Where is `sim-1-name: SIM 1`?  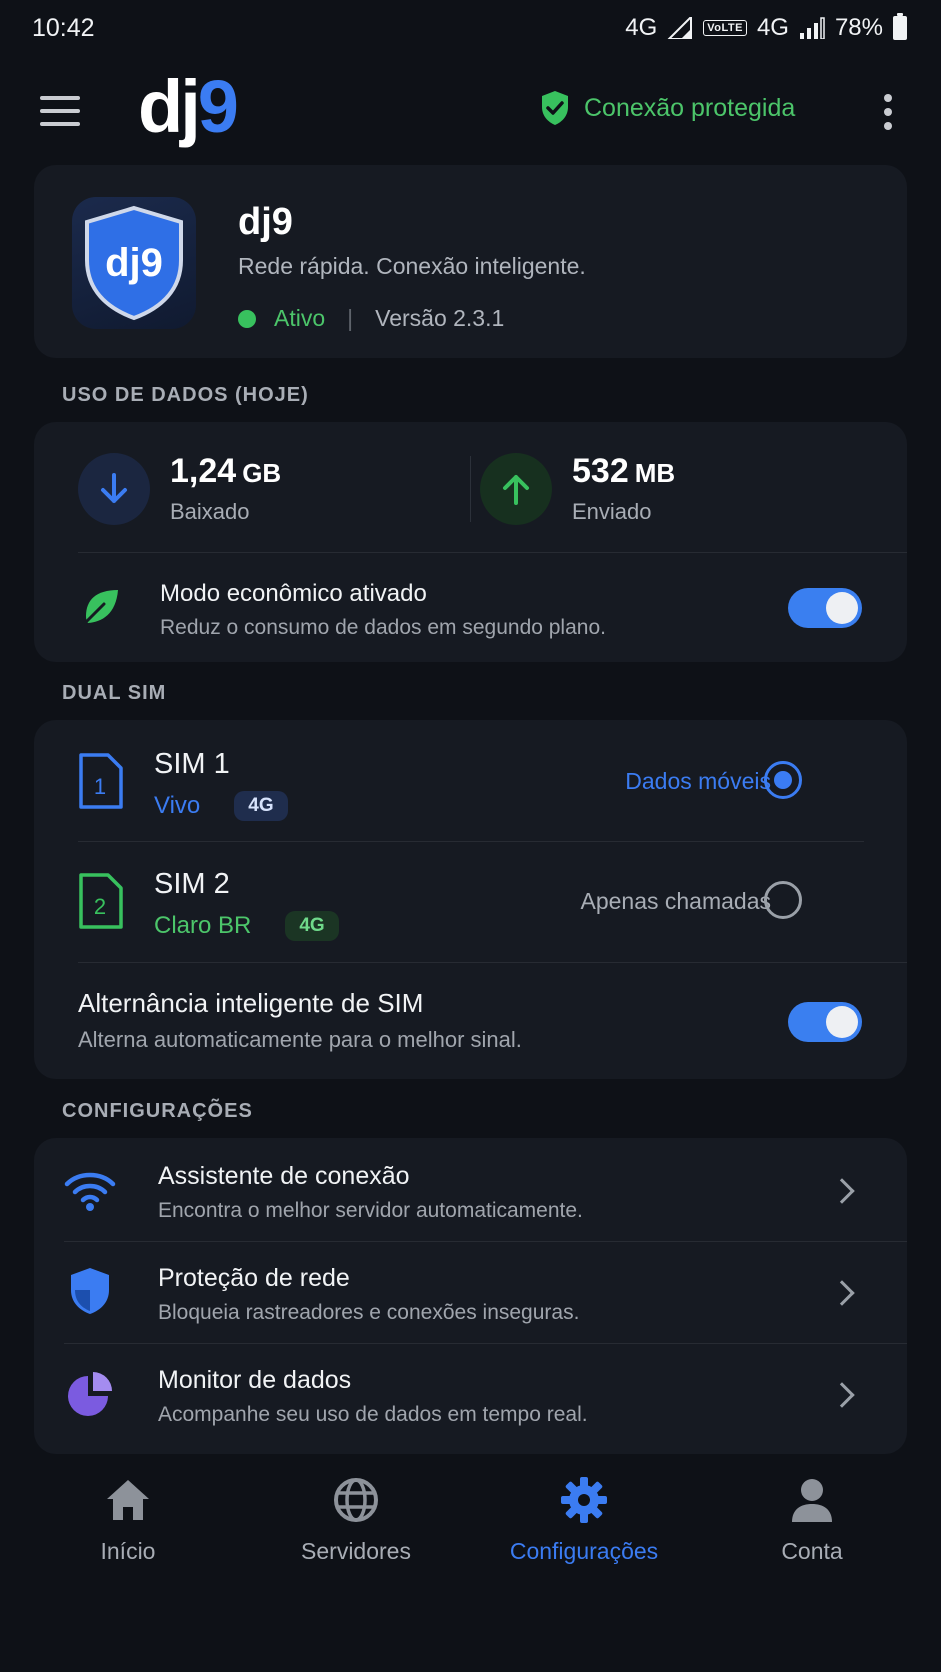
sim-1-name: SIM 1 is located at coordinates (192, 764).